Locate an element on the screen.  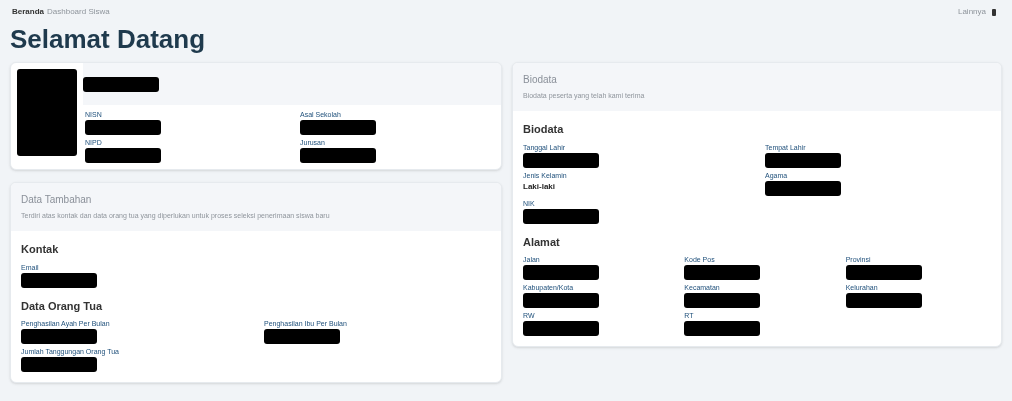
card-title: Data Tambahan is located at coordinates (56, 200).